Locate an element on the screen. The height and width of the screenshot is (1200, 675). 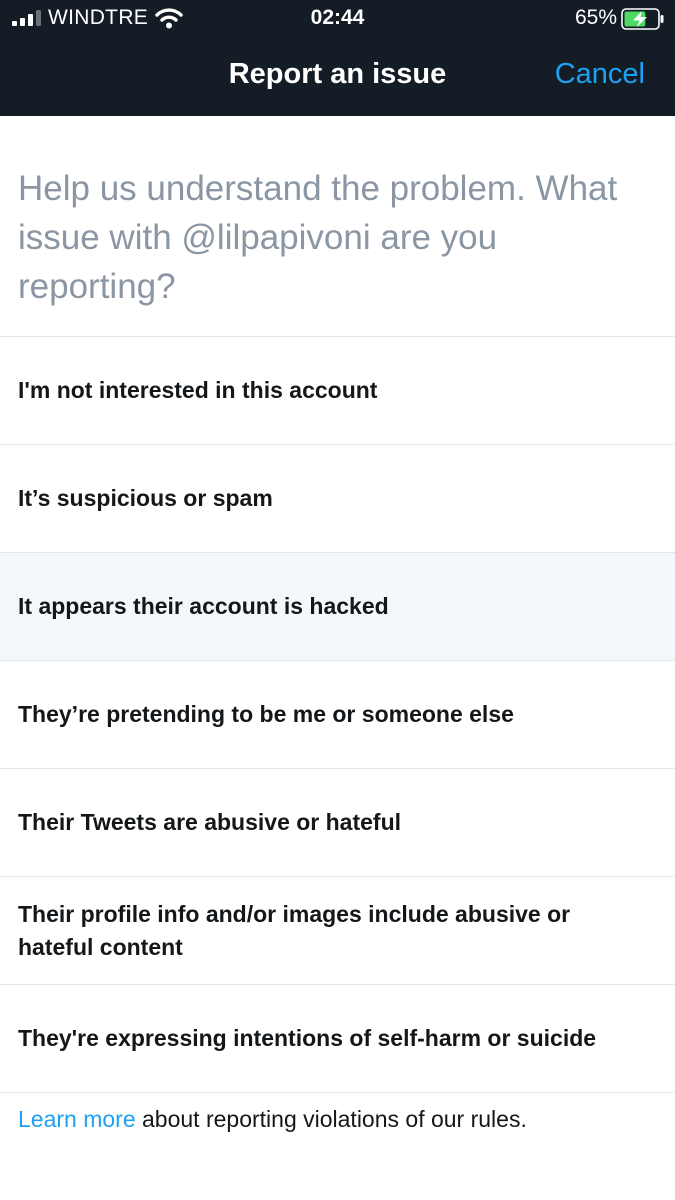
footer-text: about reporting violations of our rules. is located at coordinates (331, 1119).